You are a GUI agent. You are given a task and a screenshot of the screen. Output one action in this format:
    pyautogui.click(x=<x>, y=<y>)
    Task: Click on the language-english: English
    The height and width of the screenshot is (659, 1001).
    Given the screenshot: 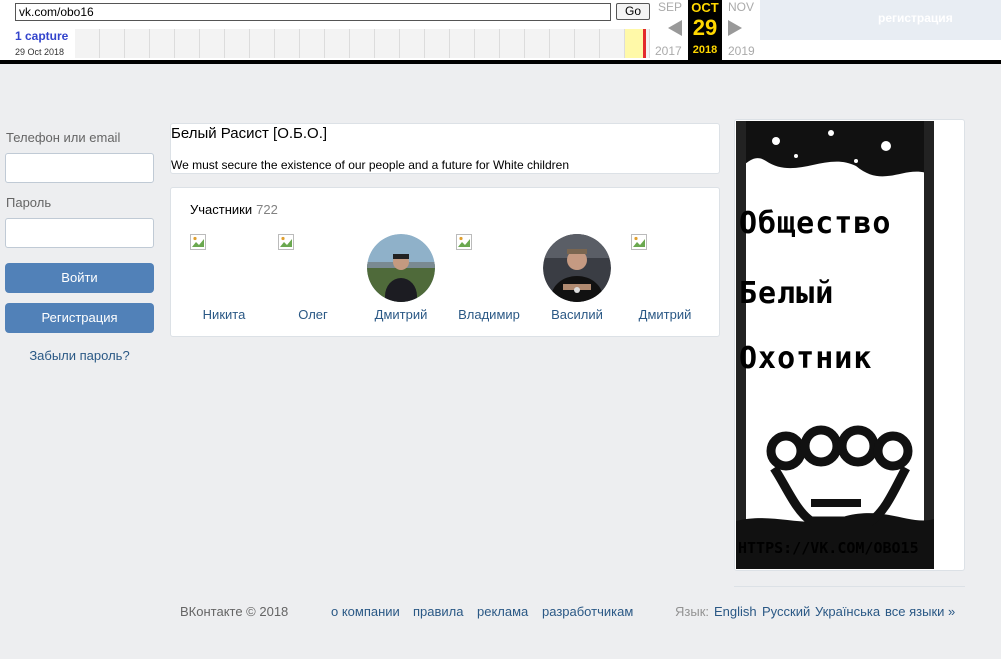 What is the action you would take?
    pyautogui.click(x=735, y=611)
    